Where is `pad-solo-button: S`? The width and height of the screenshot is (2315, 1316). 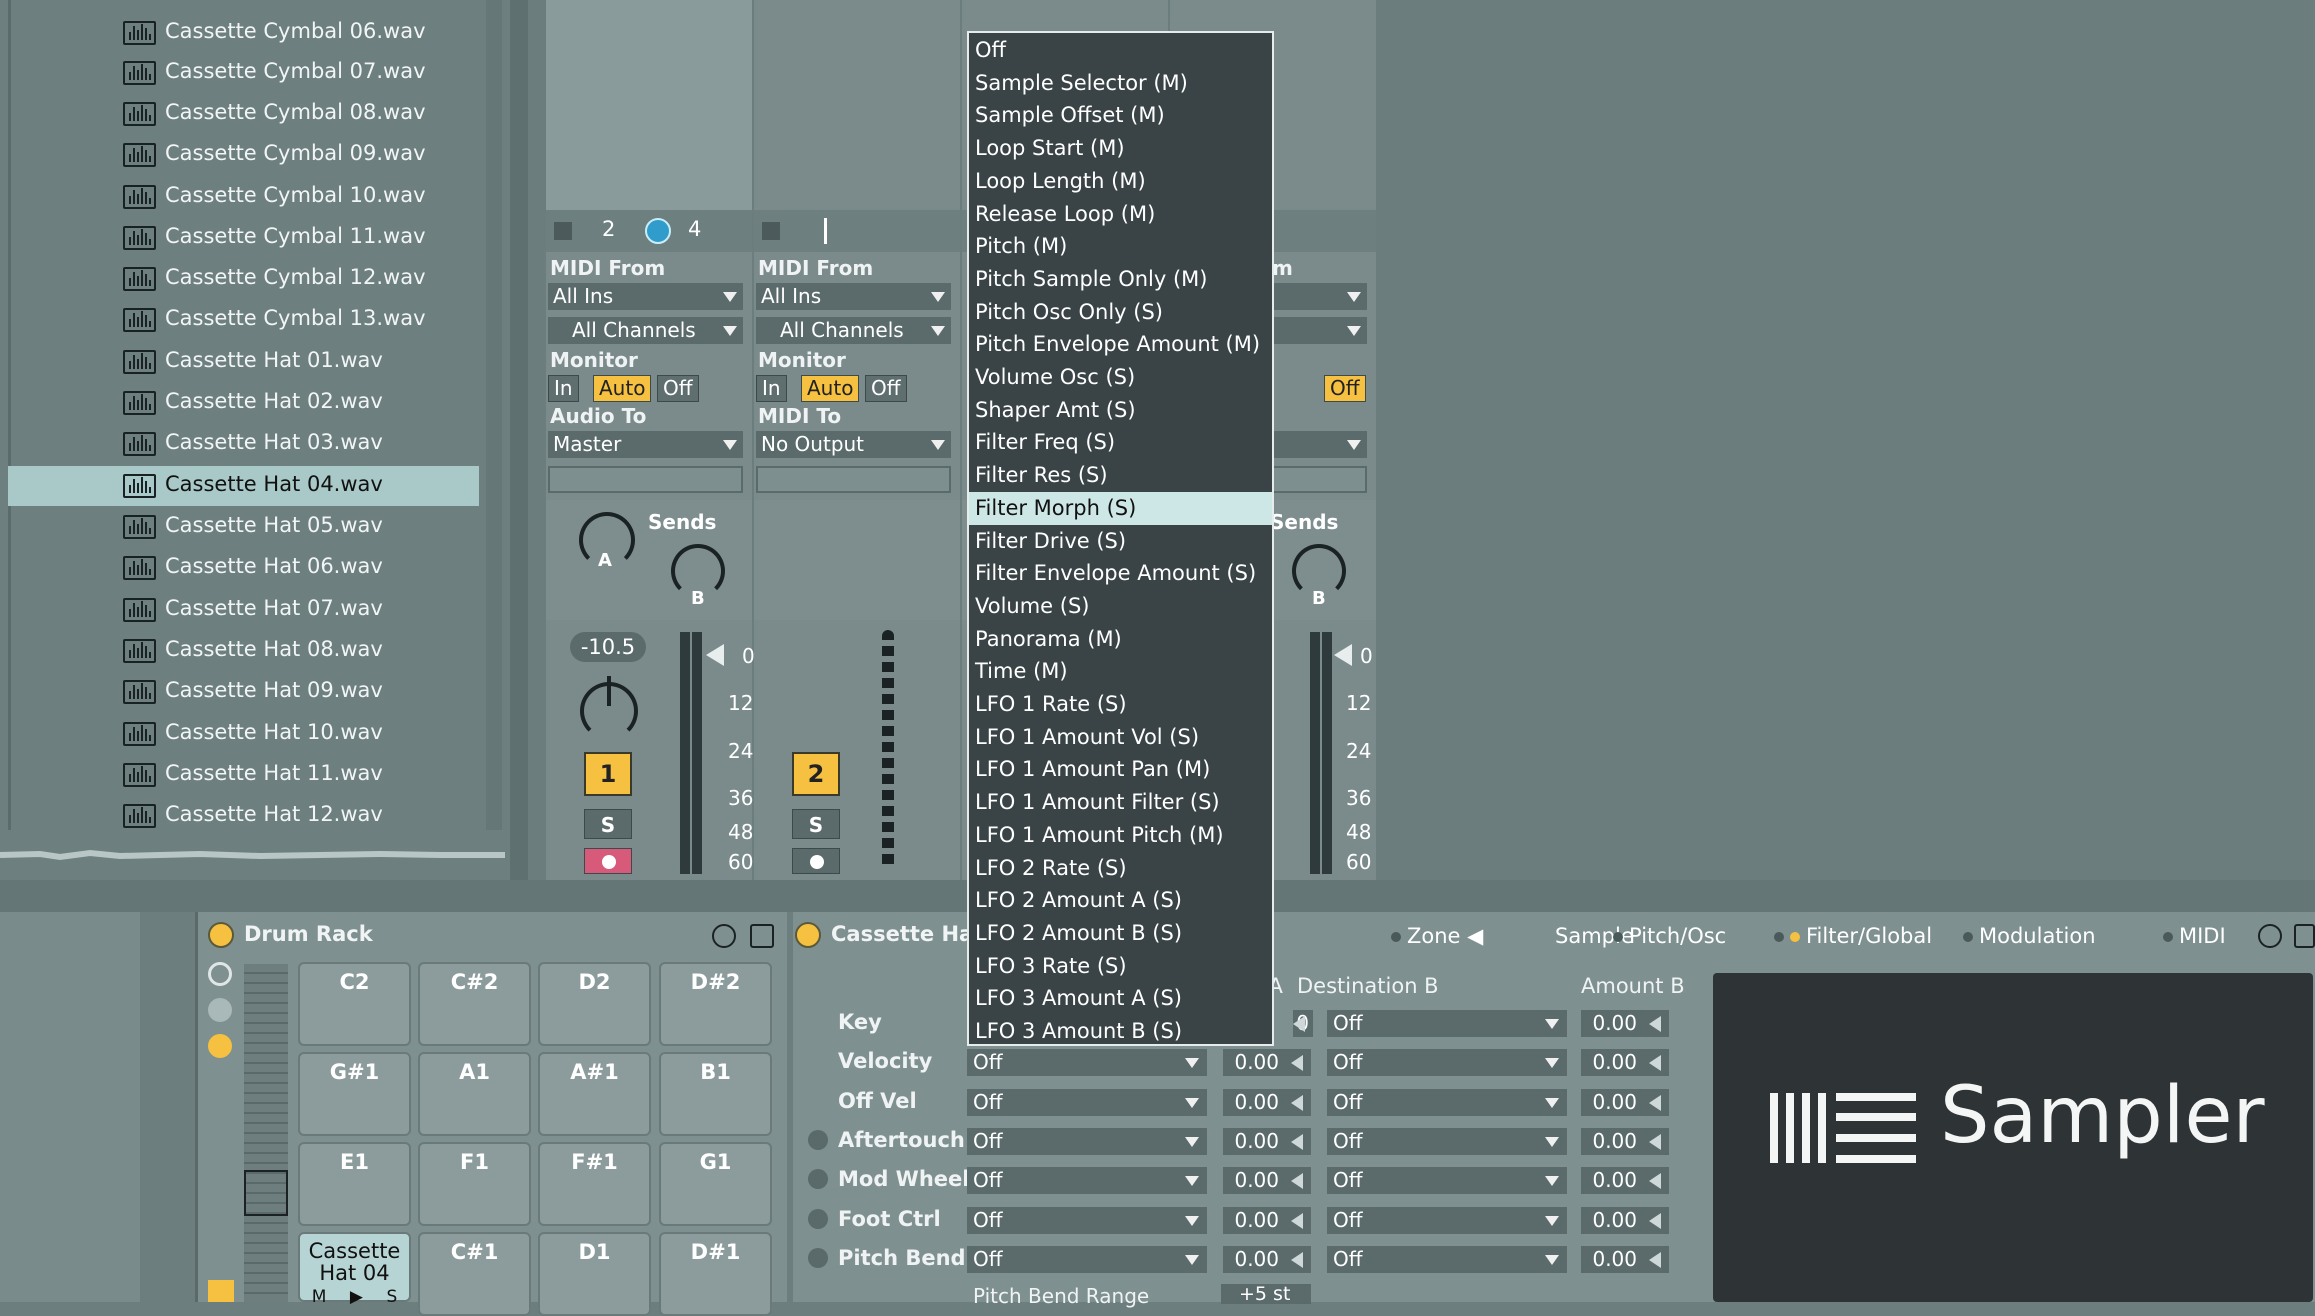 pad-solo-button: S is located at coordinates (391, 1296).